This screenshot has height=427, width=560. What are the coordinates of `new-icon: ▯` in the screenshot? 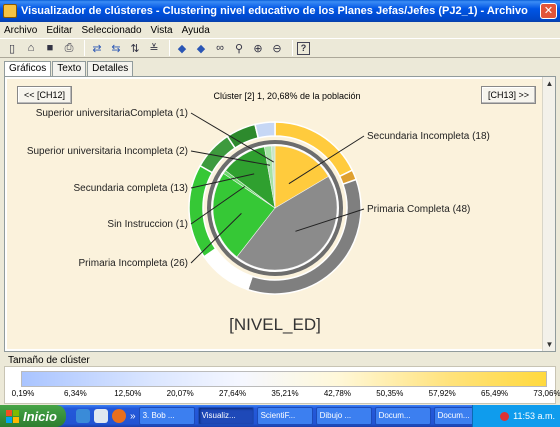 It's located at (12, 48).